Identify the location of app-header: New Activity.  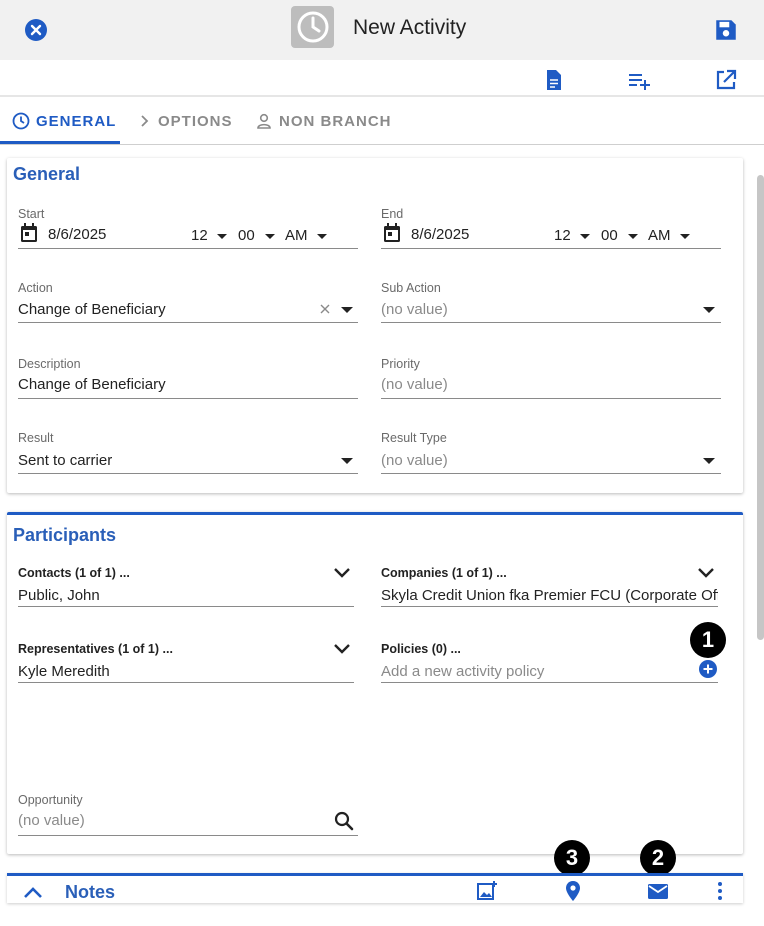
(382, 30).